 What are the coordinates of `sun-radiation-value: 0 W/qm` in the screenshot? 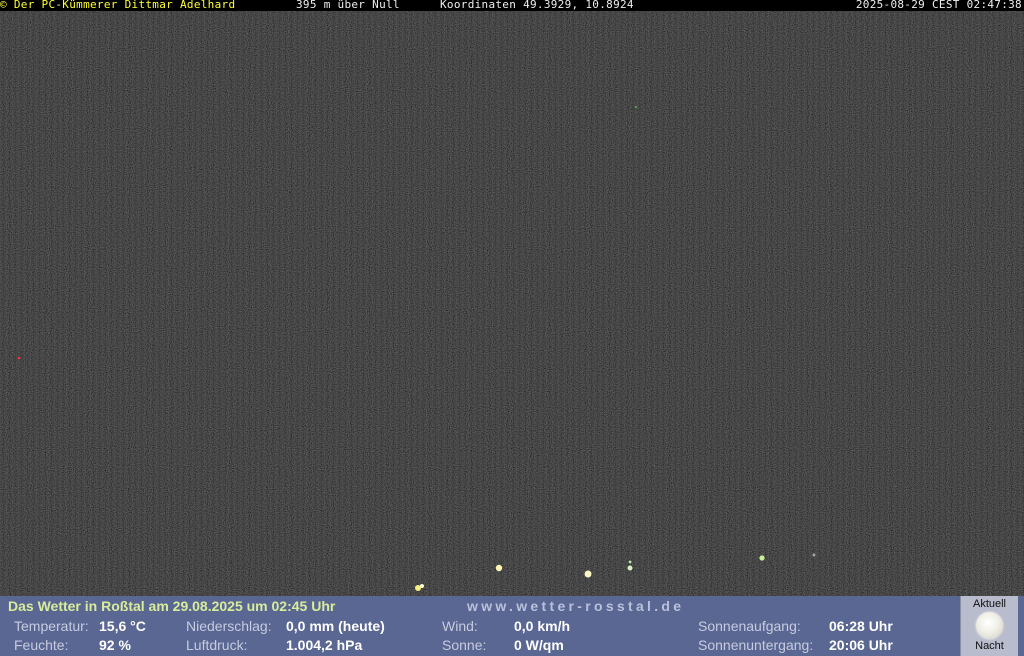 It's located at (539, 645).